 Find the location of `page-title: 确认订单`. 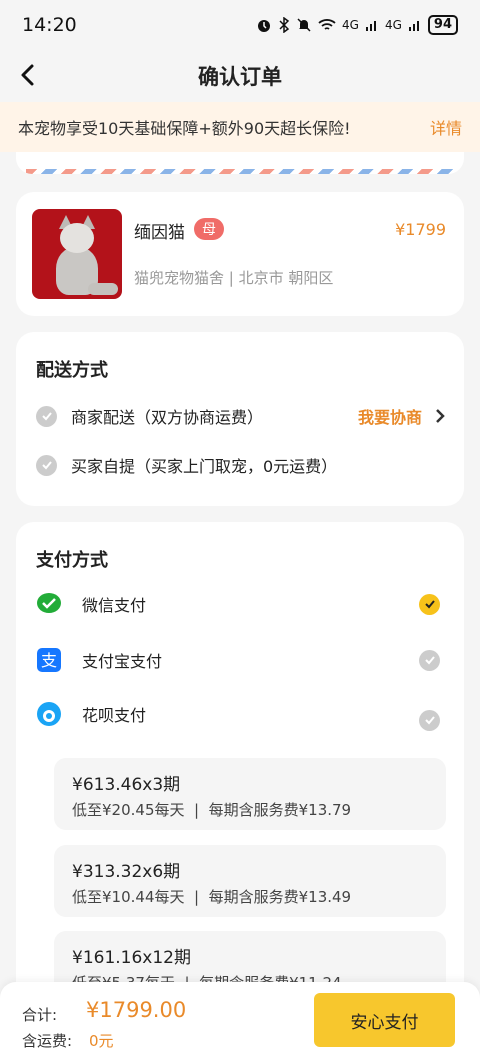

page-title: 确认订单 is located at coordinates (240, 77).